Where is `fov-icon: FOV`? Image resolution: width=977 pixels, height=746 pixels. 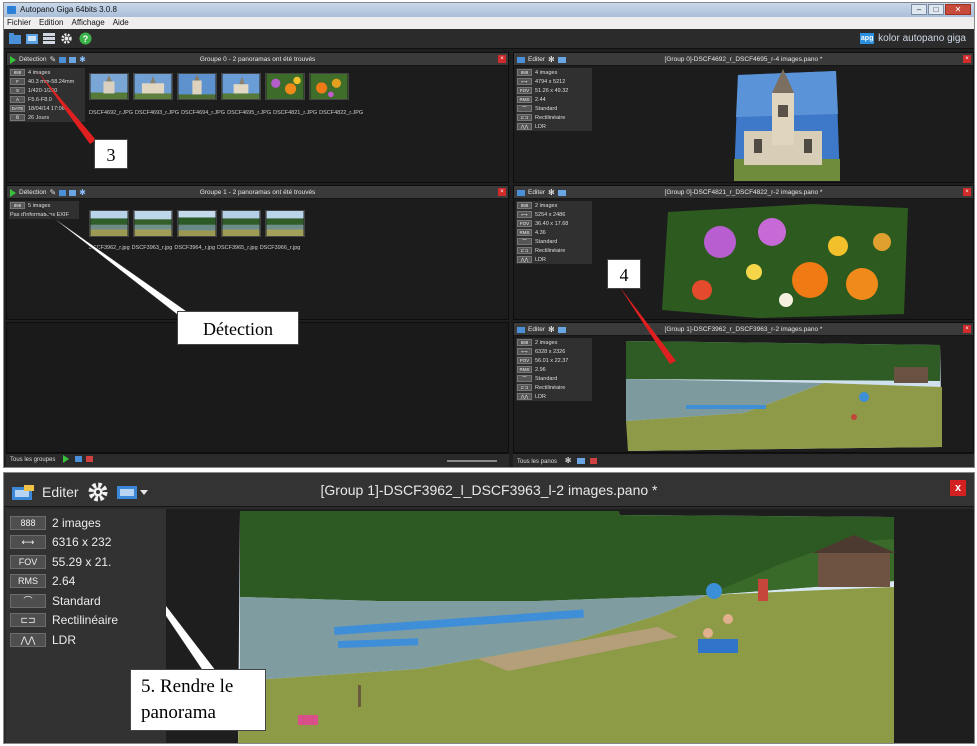
fov-icon: FOV is located at coordinates (28, 561).